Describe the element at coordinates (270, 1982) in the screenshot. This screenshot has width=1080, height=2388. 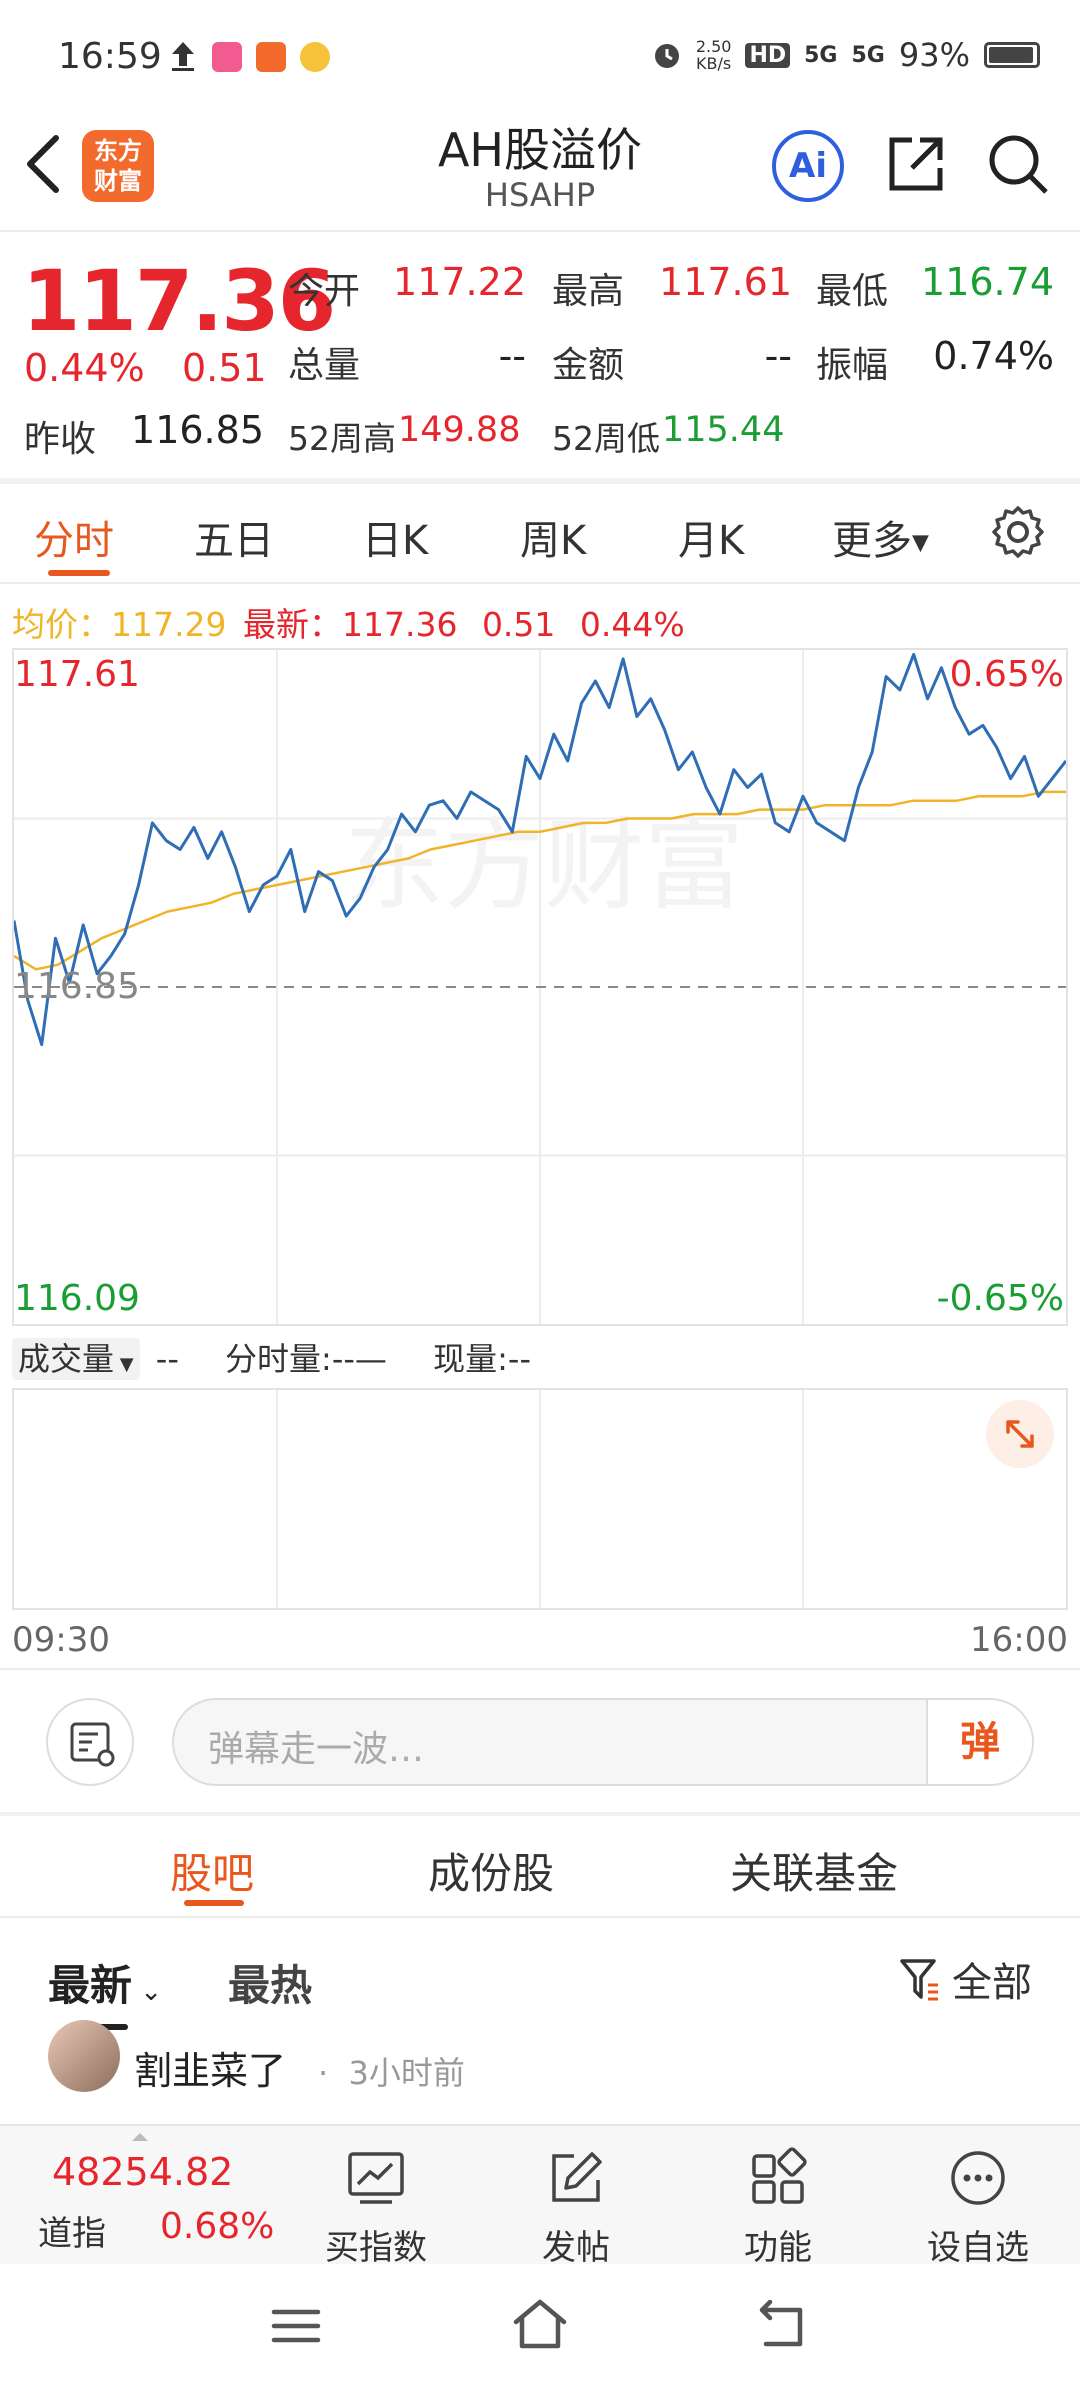
I see `sort-hot: 最热` at that location.